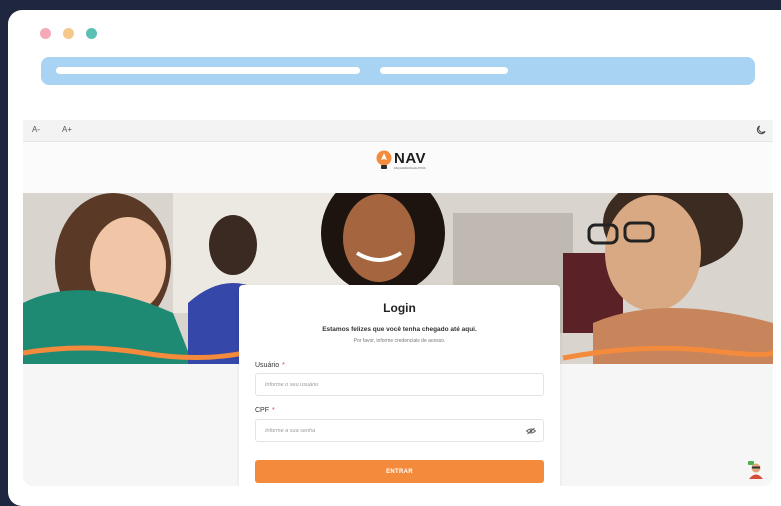  I want to click on header: NAV FAÇA ESCOLHA ATIVA, so click(398, 167).